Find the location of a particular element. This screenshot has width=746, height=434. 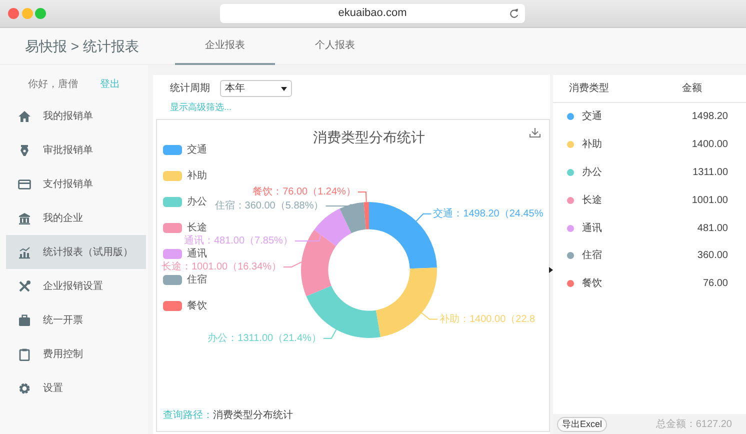

slice-label: 餐饮：76.00（1.24%） is located at coordinates (304, 192).